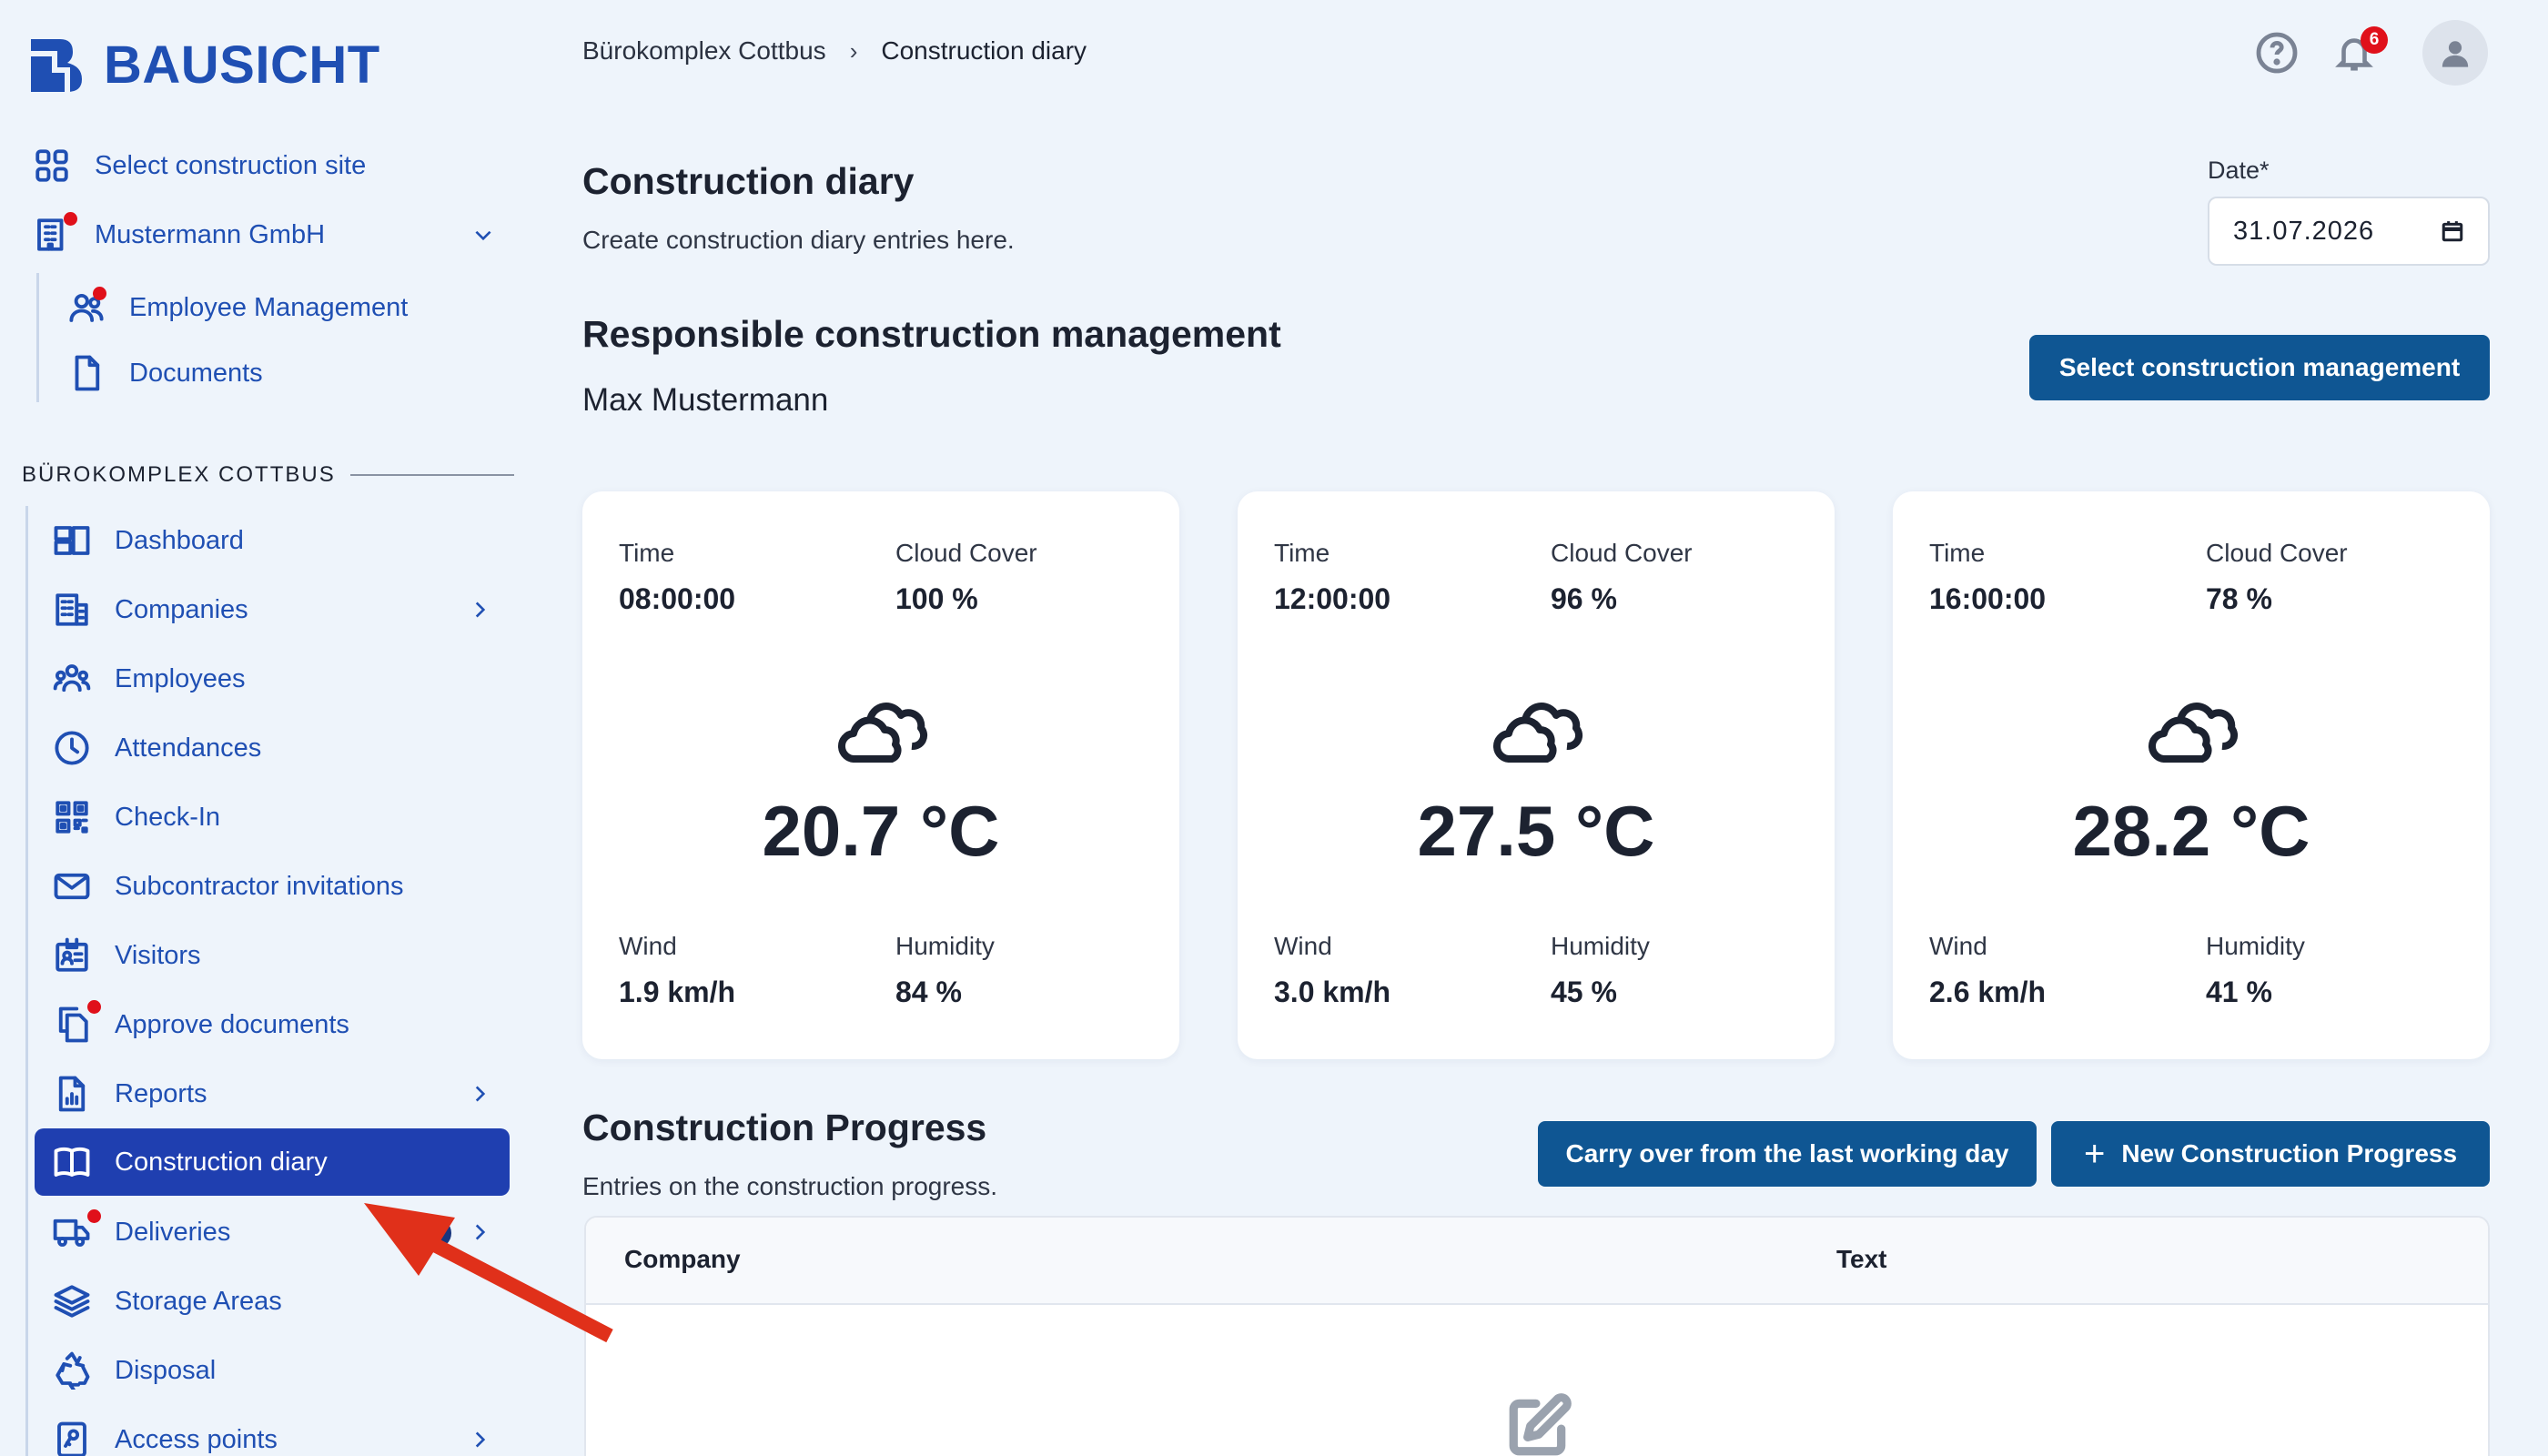  Describe the element at coordinates (2452, 231) in the screenshot. I see `calendar-icon` at that location.